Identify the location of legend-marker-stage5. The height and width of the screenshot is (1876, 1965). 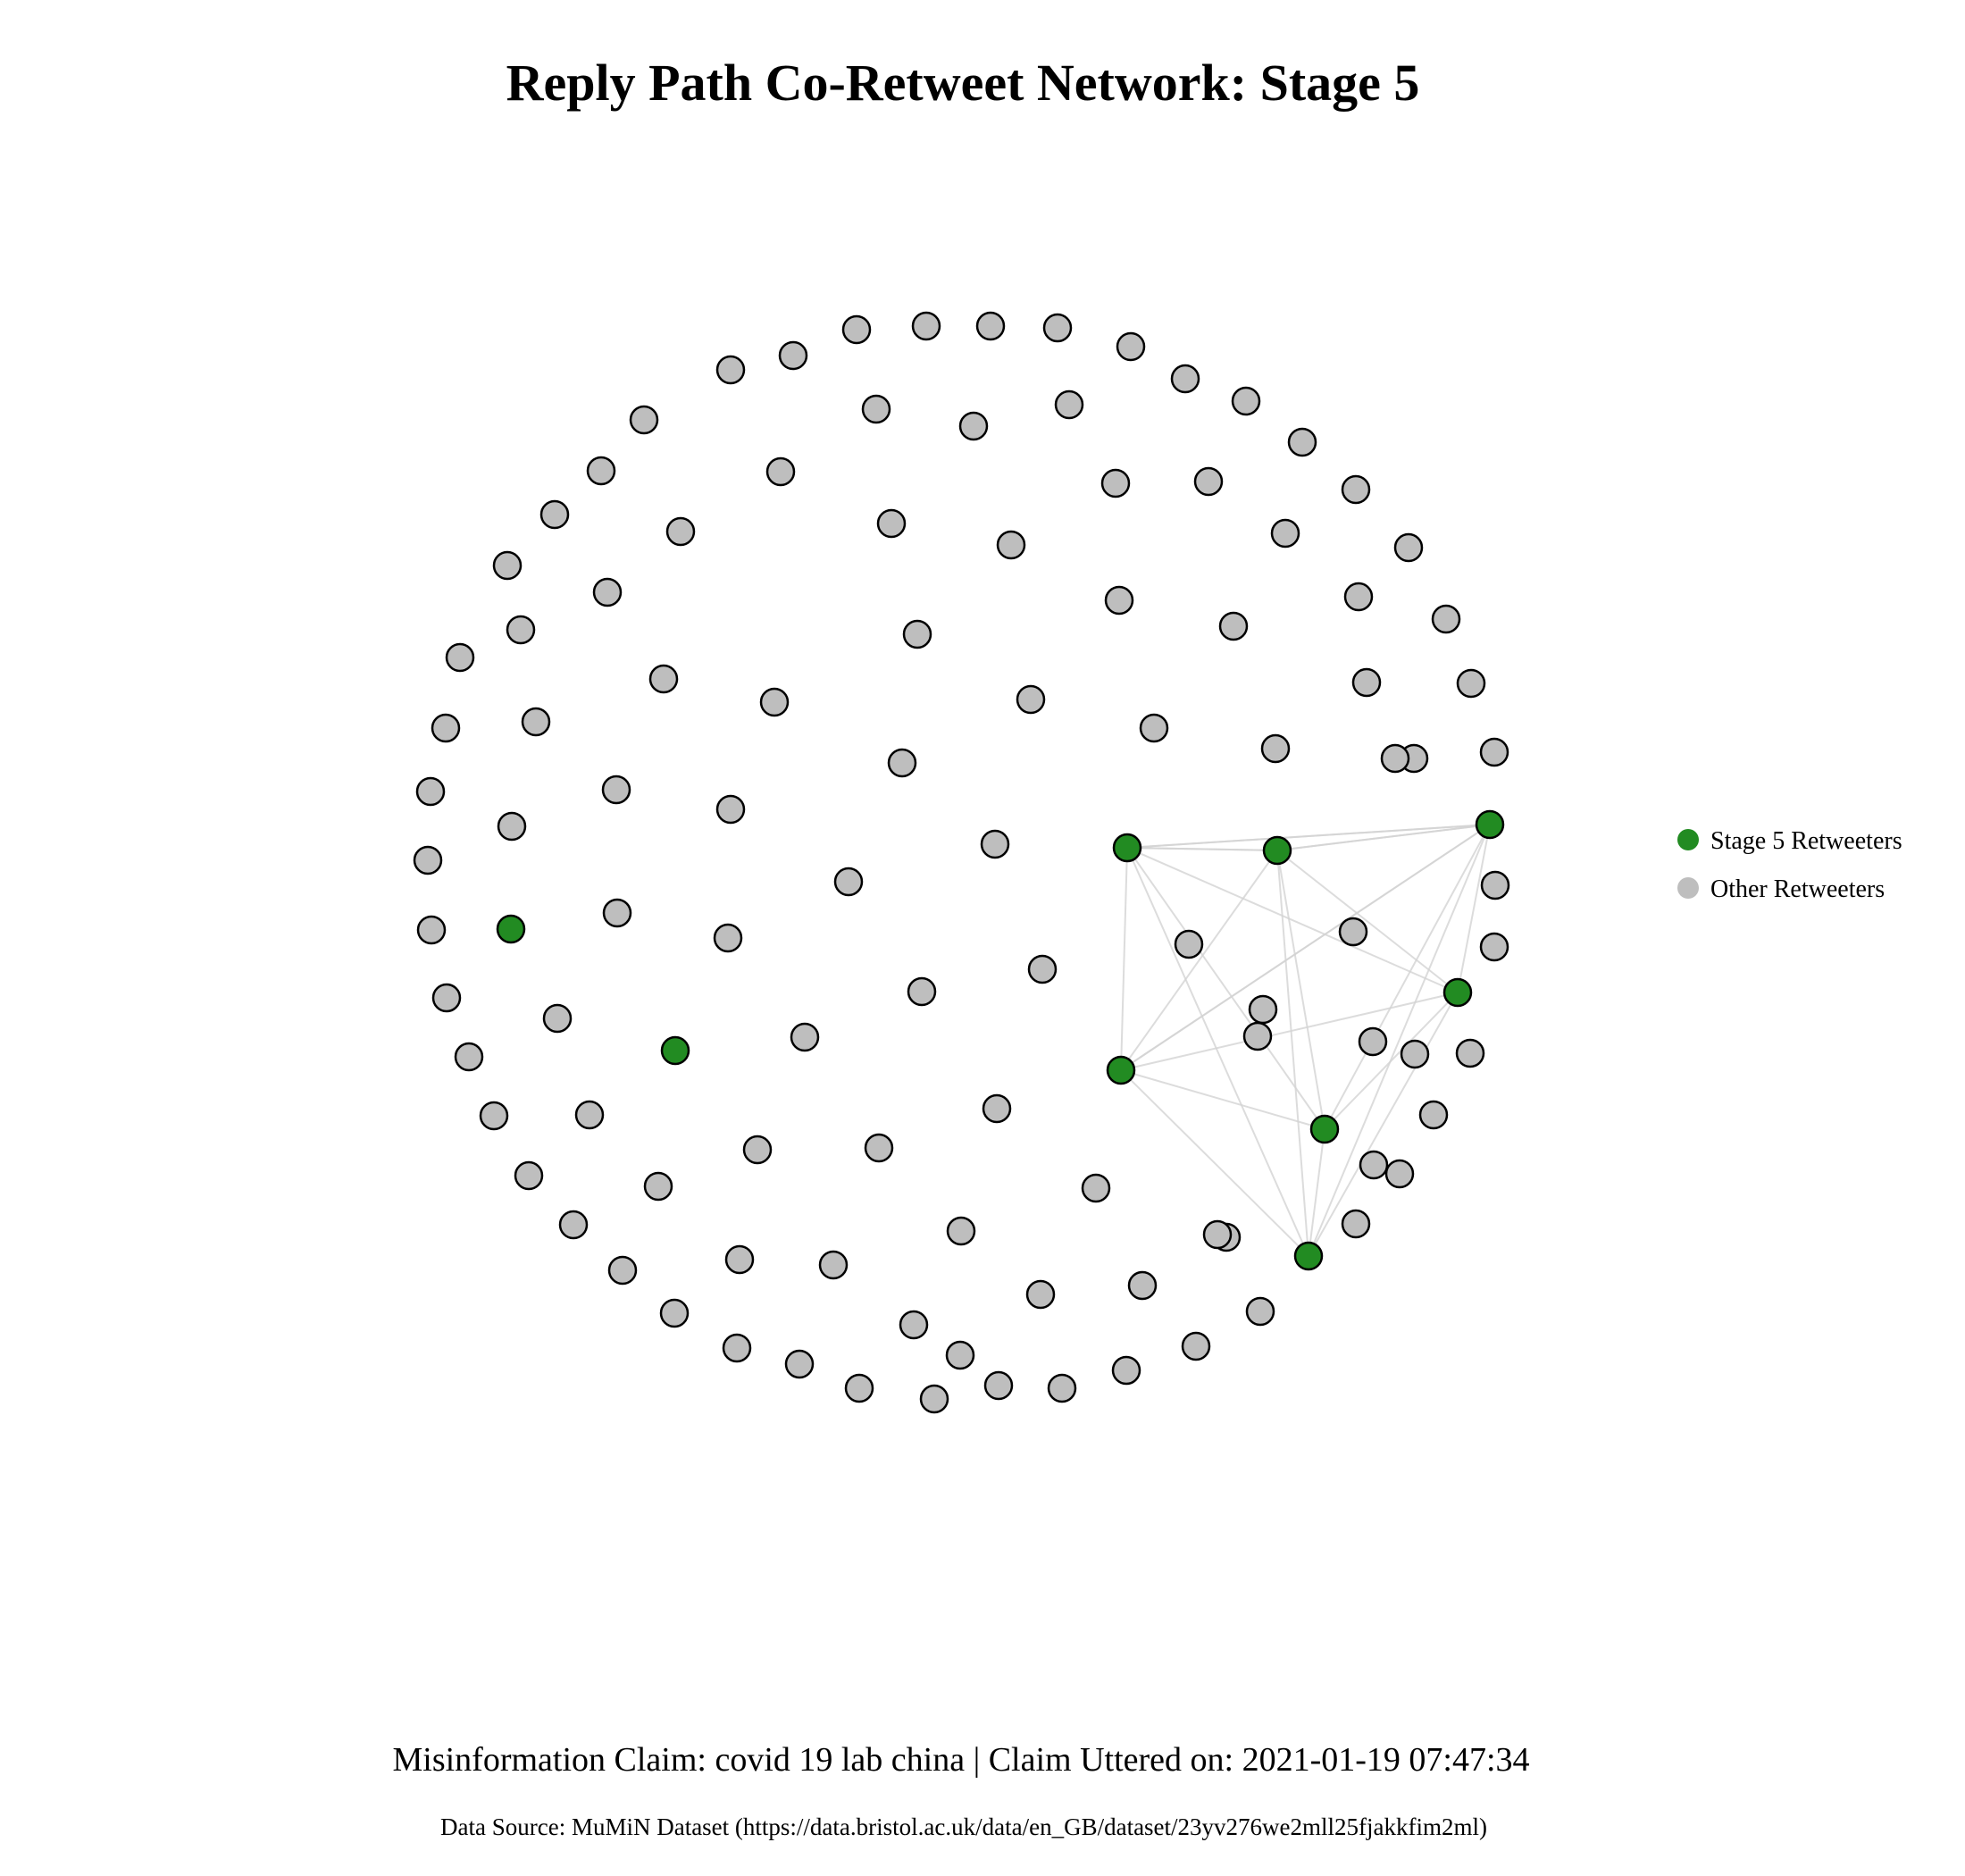
(1688, 839).